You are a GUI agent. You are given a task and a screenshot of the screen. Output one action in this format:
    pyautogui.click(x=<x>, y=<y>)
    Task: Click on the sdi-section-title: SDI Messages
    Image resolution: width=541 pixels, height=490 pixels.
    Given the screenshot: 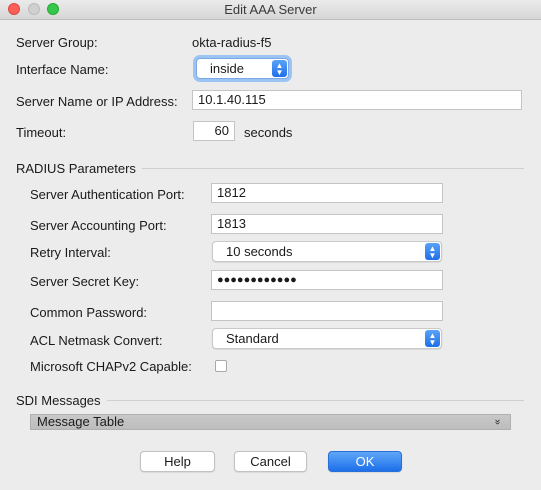 What is the action you would take?
    pyautogui.click(x=58, y=400)
    